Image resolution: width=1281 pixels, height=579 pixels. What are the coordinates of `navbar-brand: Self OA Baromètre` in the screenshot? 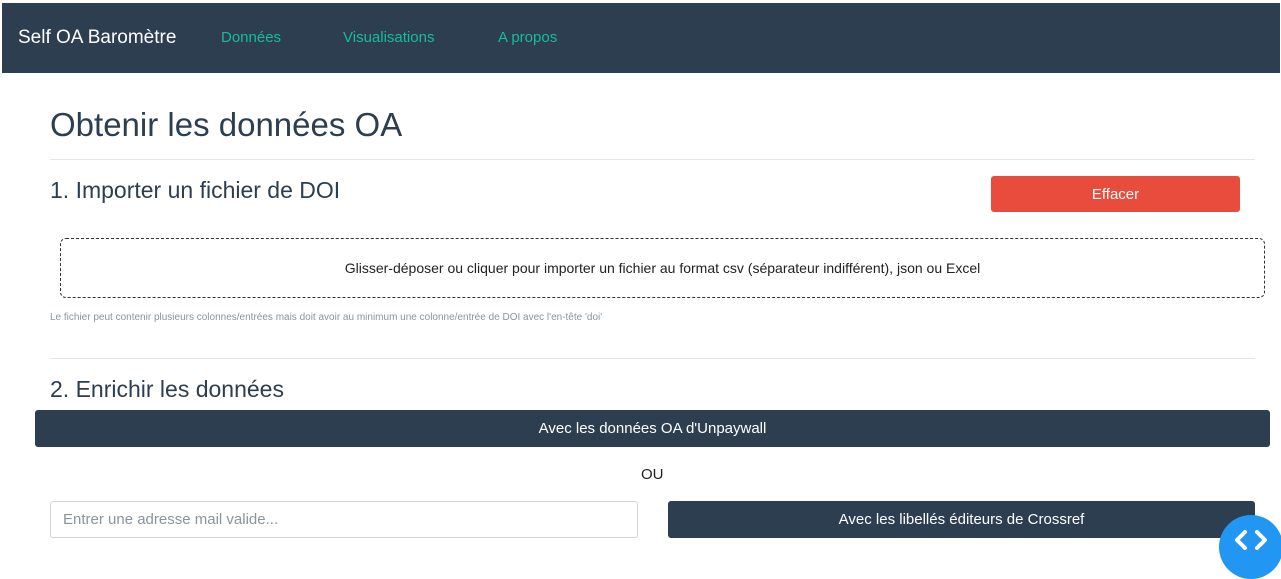 It's located at (97, 38).